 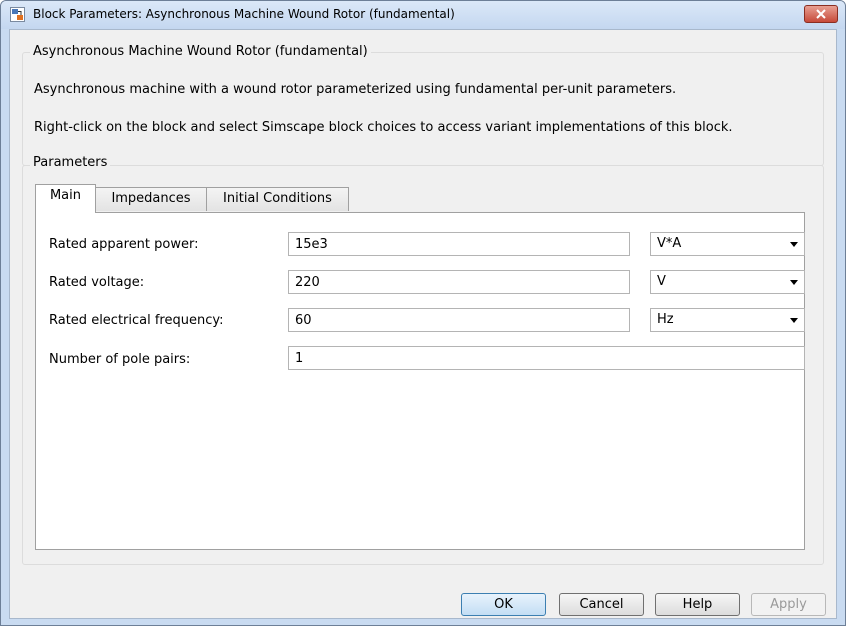 I want to click on rated-apparent-power-unit-select: V*A, so click(x=727, y=244).